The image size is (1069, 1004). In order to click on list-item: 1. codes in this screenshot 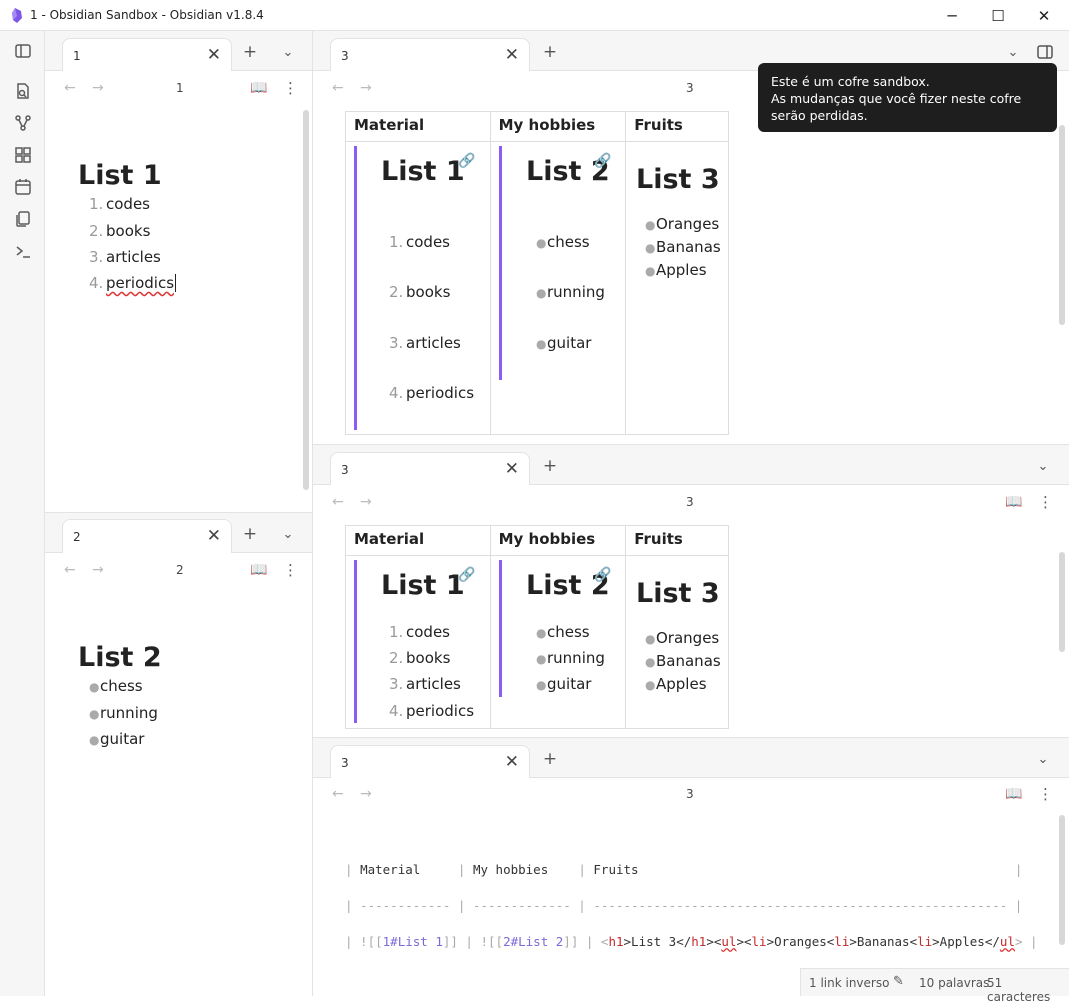, I will do `click(119, 204)`.